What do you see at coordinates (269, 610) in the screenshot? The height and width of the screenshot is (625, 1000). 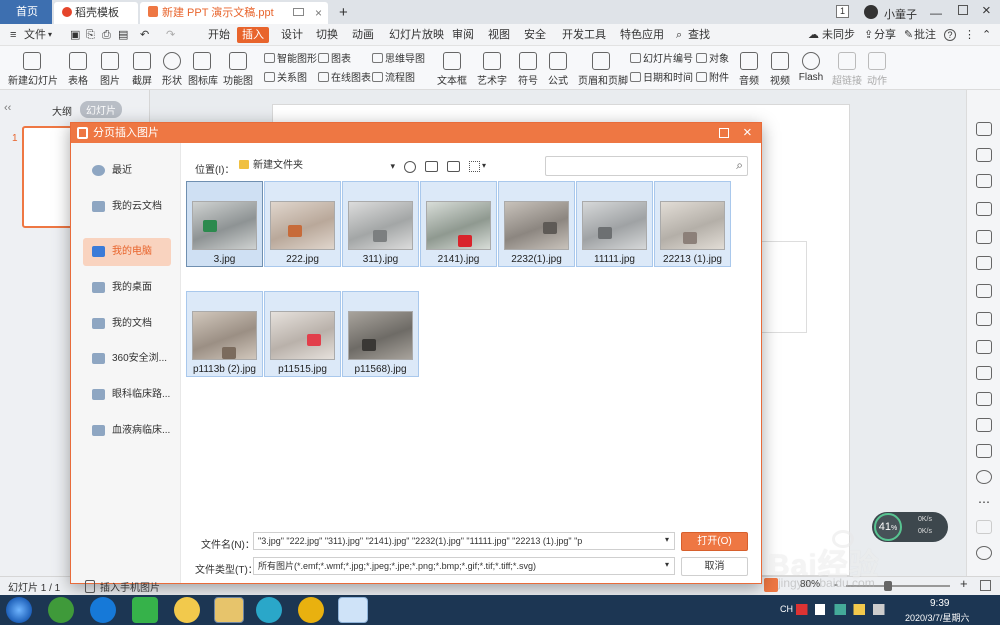 I see `security-app-icon` at bounding box center [269, 610].